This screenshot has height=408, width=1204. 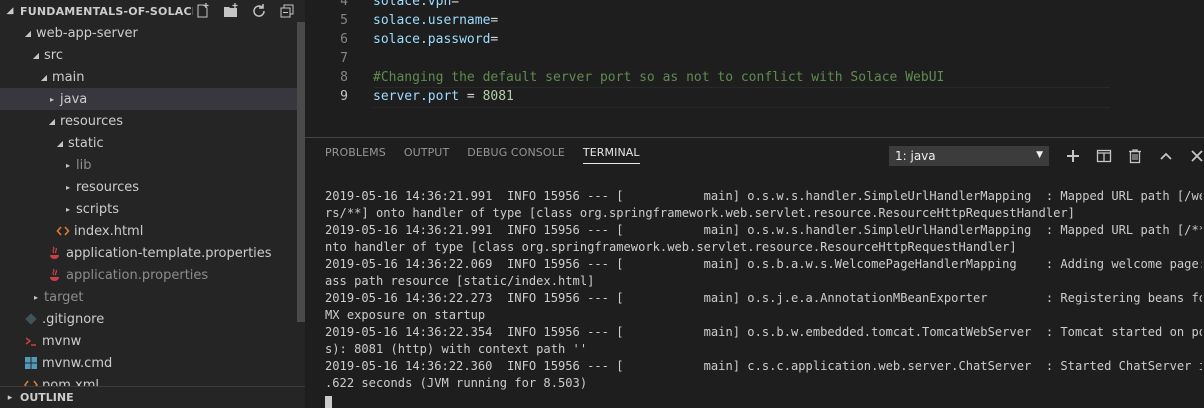 I want to click on terminal-line: .622 seconds (JVM running for 8.503), so click(x=456, y=383).